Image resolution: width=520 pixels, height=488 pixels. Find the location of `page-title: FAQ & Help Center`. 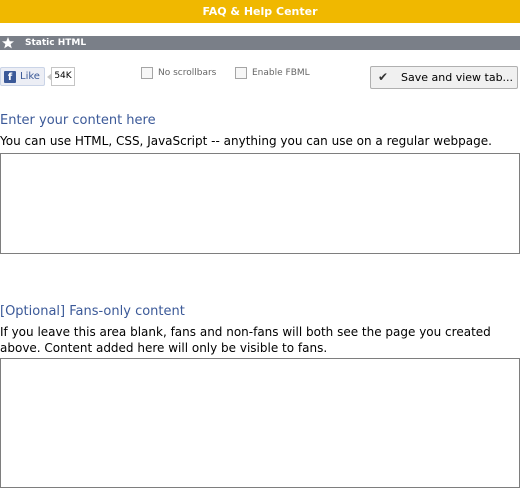

page-title: FAQ & Help Center is located at coordinates (260, 11).